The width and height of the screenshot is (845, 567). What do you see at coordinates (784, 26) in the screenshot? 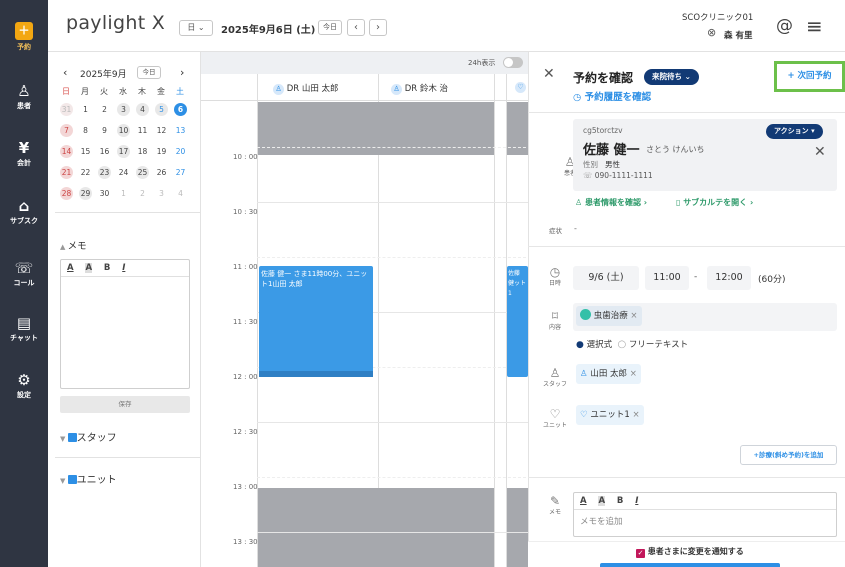
I see `mention-icon: @` at bounding box center [784, 26].